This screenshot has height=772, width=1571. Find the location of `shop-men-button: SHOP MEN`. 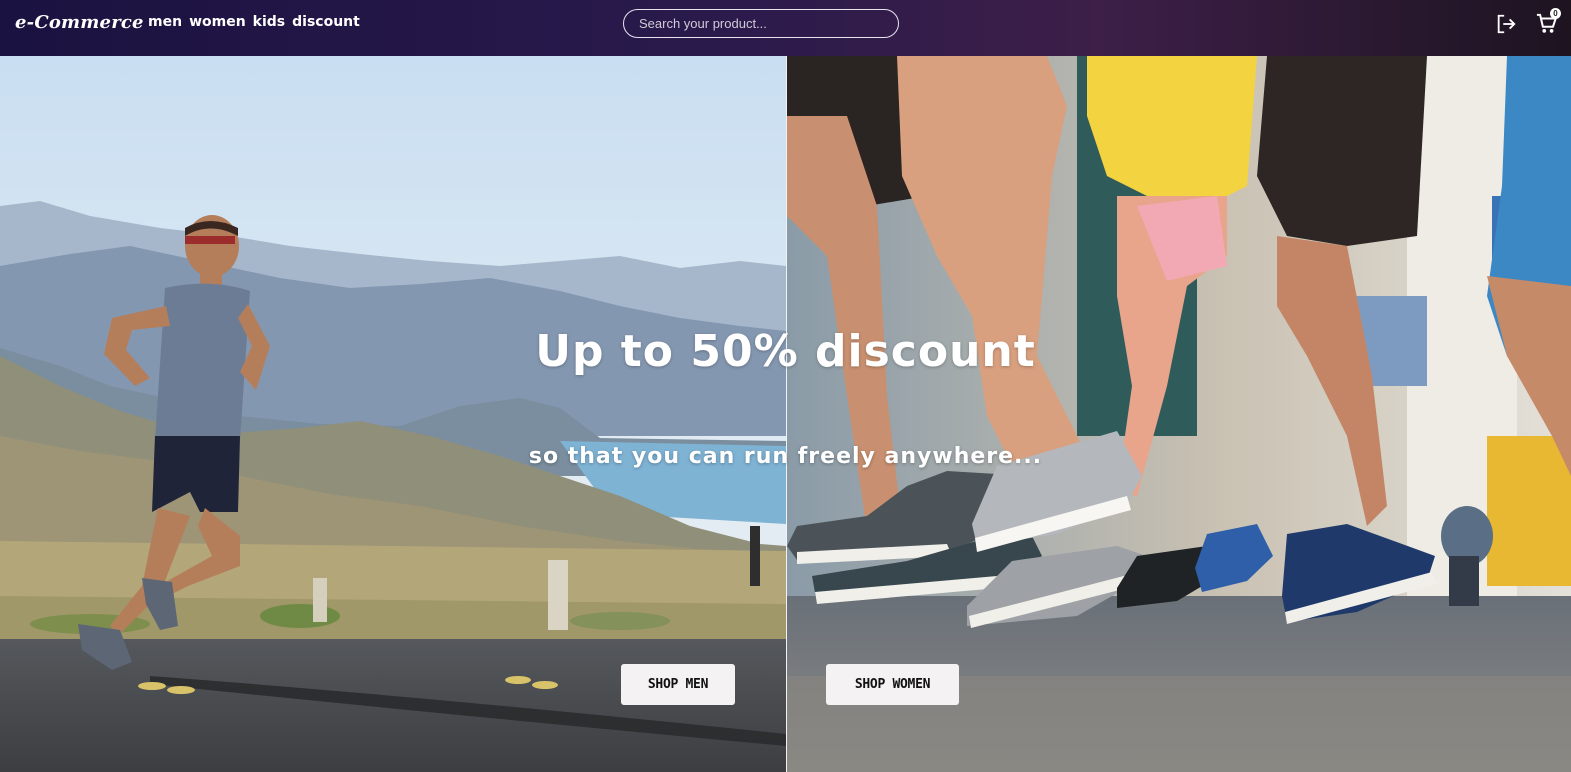

shop-men-button: SHOP MEN is located at coordinates (678, 684).